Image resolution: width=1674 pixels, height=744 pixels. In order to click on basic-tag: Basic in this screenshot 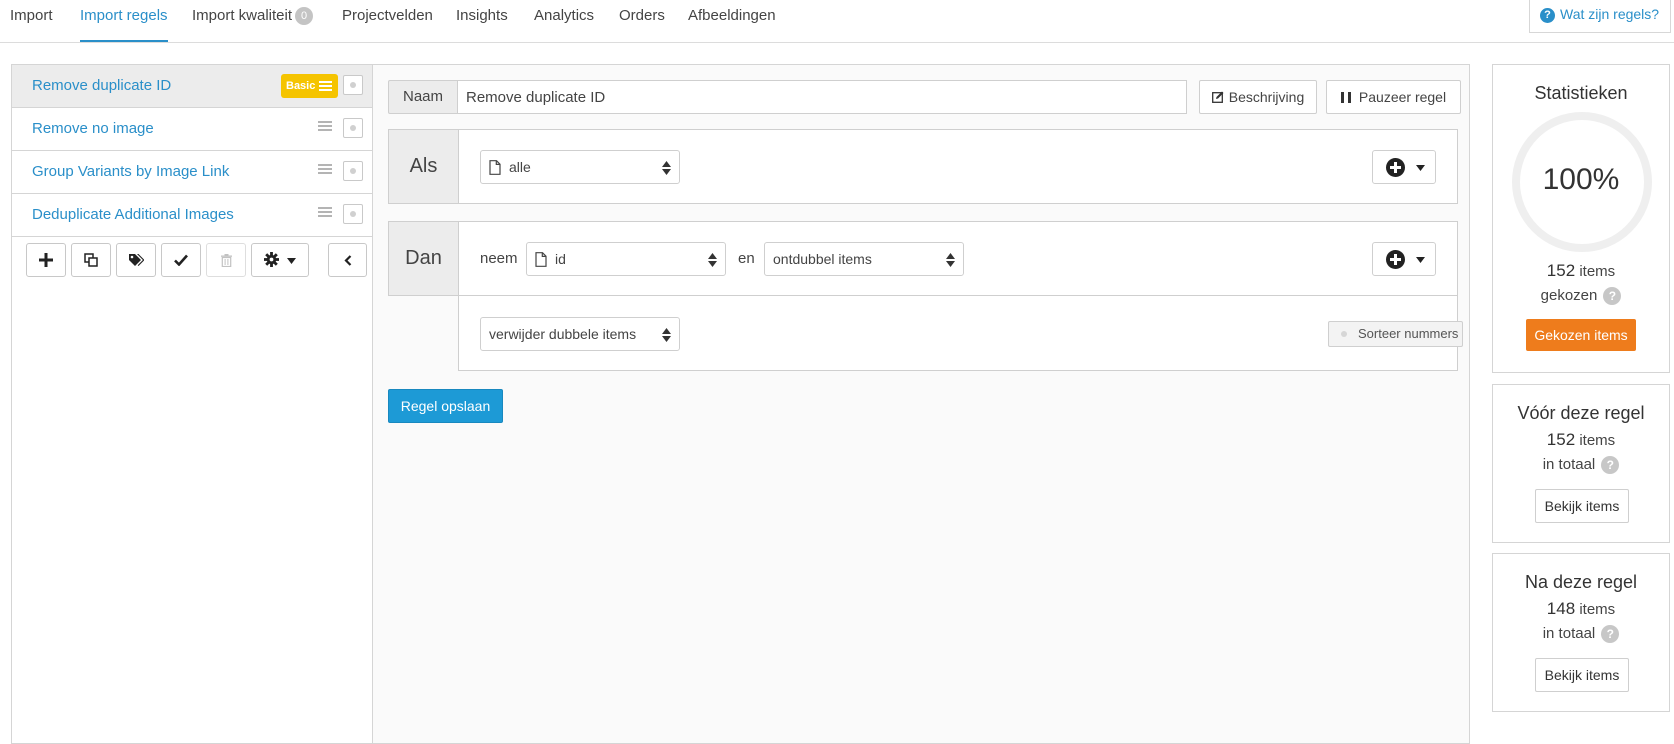, I will do `click(309, 86)`.